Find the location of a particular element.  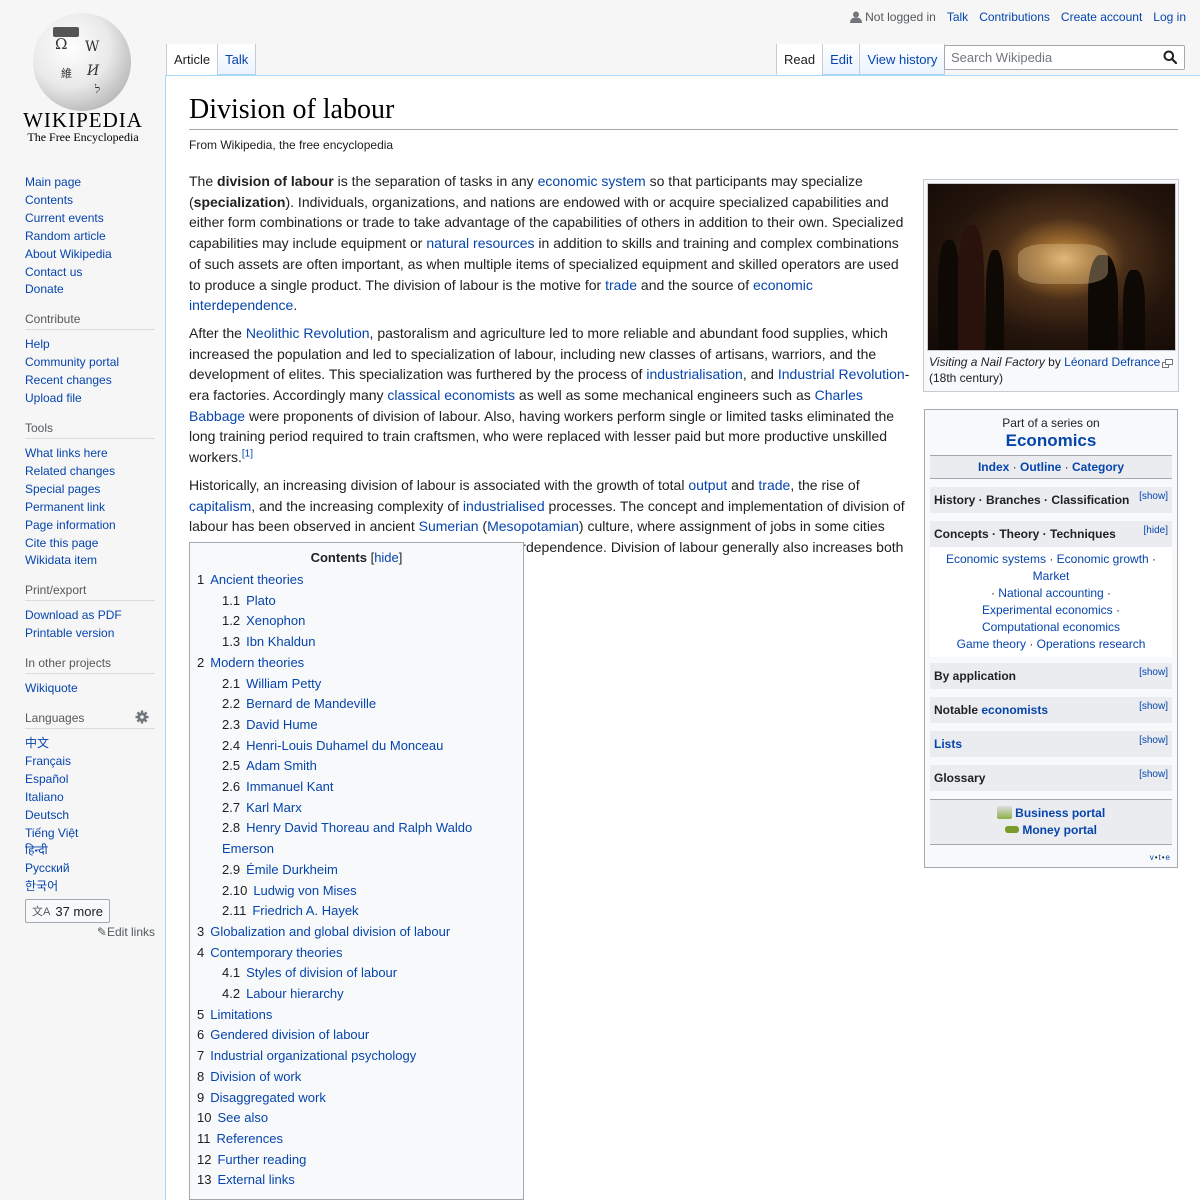

tab-talk: Talk is located at coordinates (237, 59).